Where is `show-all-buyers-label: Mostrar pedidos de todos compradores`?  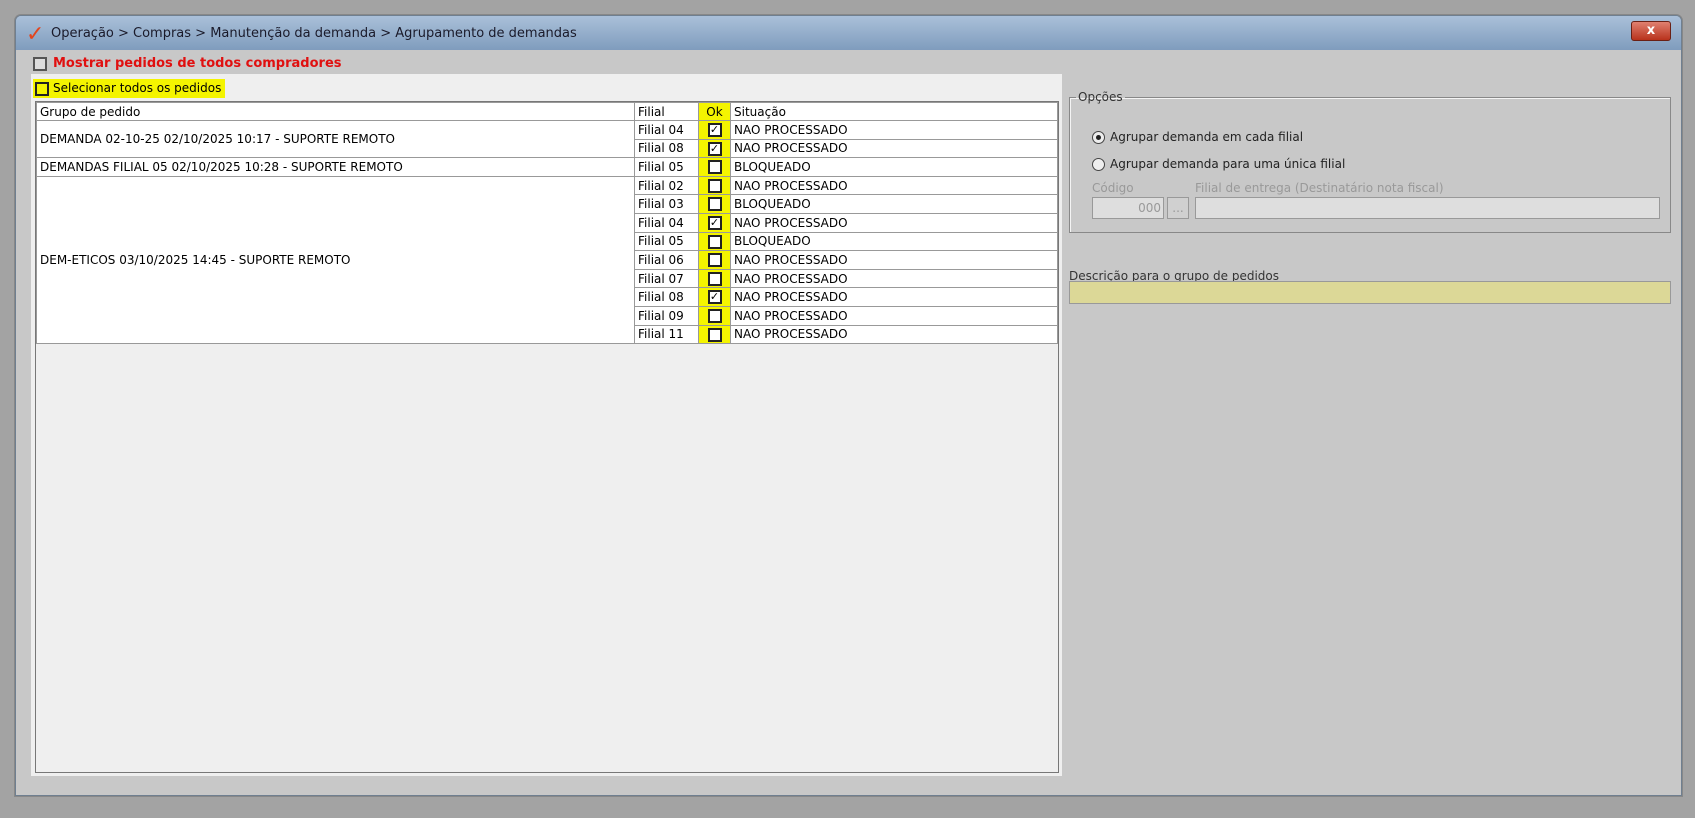
show-all-buyers-label: Mostrar pedidos de todos compradores is located at coordinates (197, 63).